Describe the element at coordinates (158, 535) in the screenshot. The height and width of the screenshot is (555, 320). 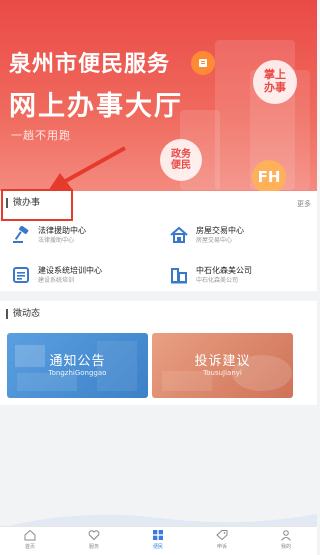
I see `grid-icon` at that location.